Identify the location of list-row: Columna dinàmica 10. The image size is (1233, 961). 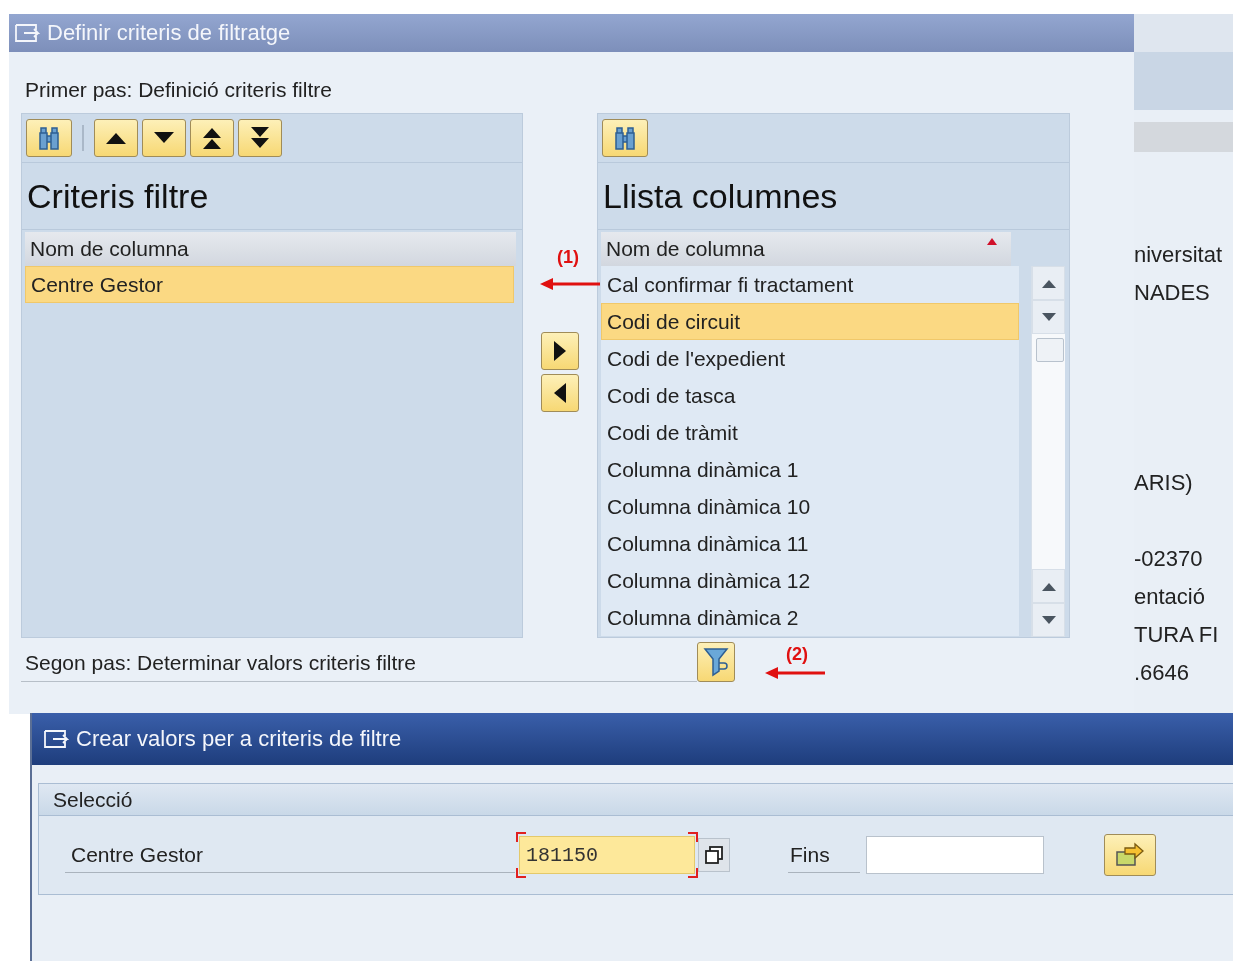
(810, 506).